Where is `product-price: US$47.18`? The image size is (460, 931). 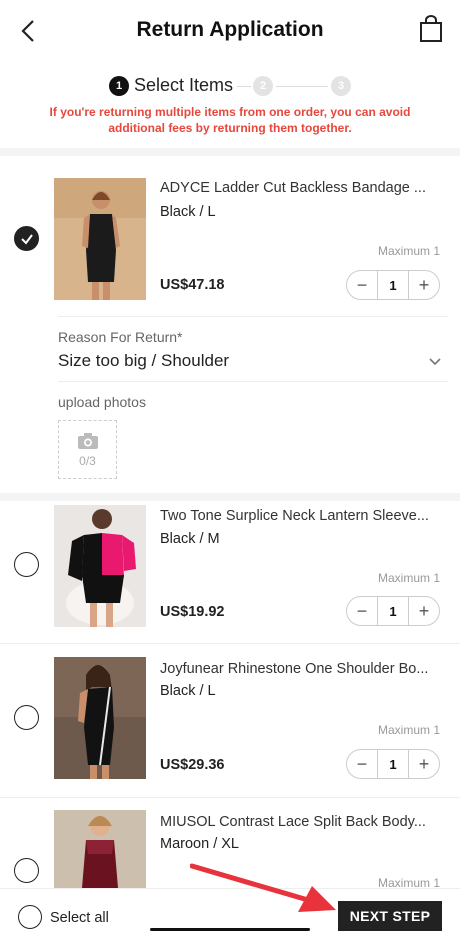
product-price: US$47.18 is located at coordinates (192, 285).